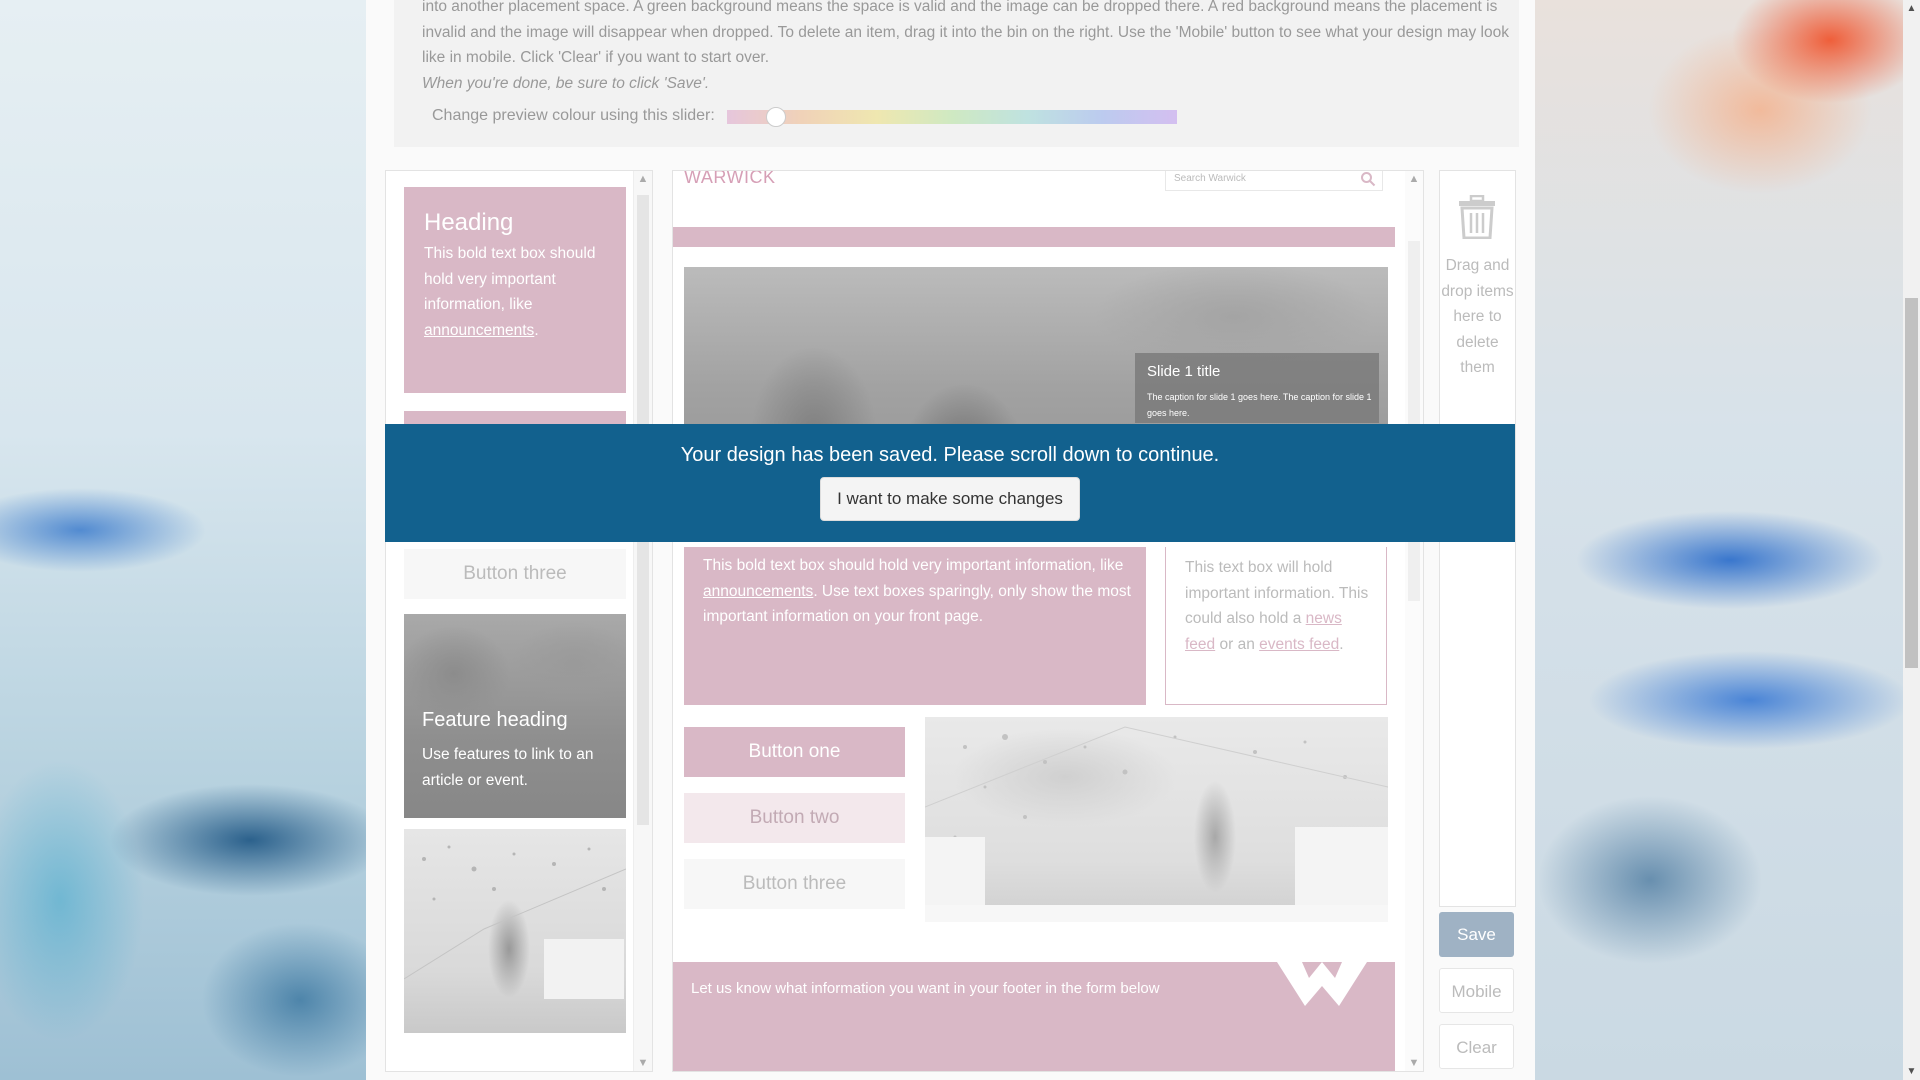 This screenshot has width=1920, height=1080. Describe the element at coordinates (950, 499) in the screenshot. I see `make-changes-button: I want to make some changes` at that location.